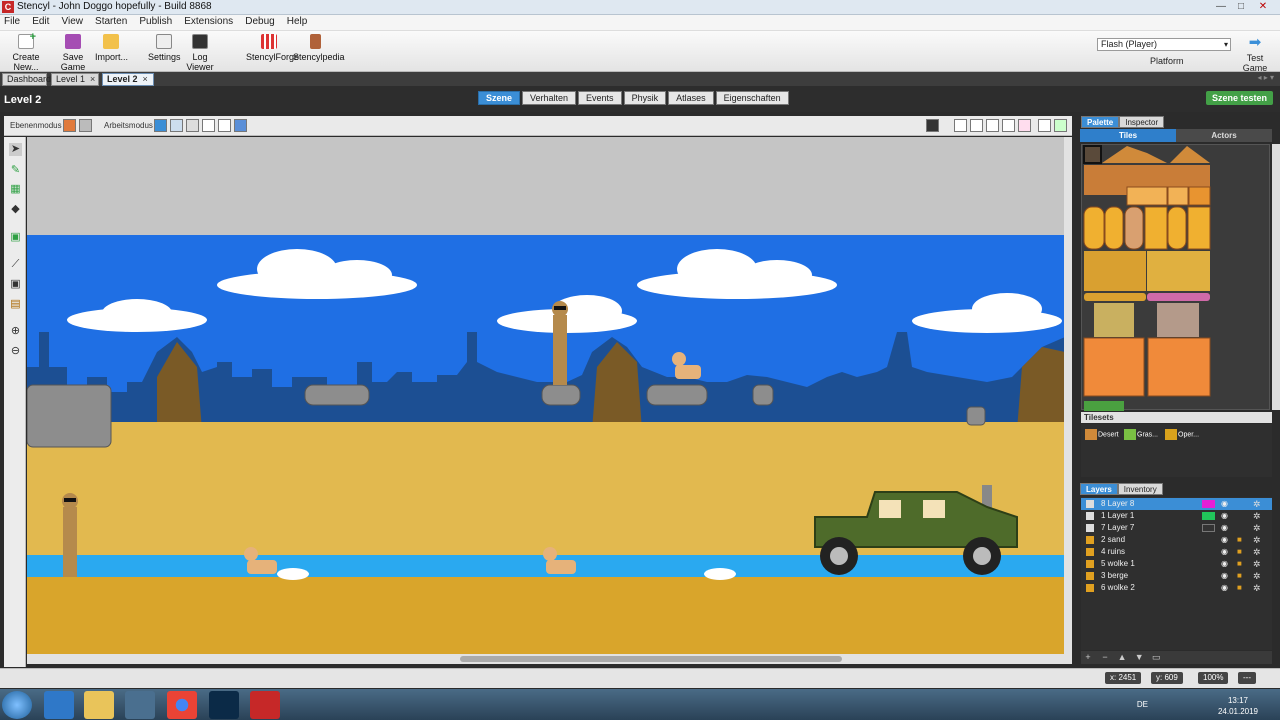 This screenshot has height=720, width=1280. Describe the element at coordinates (1100, 122) in the screenshot. I see `tab-palette: Palette` at that location.